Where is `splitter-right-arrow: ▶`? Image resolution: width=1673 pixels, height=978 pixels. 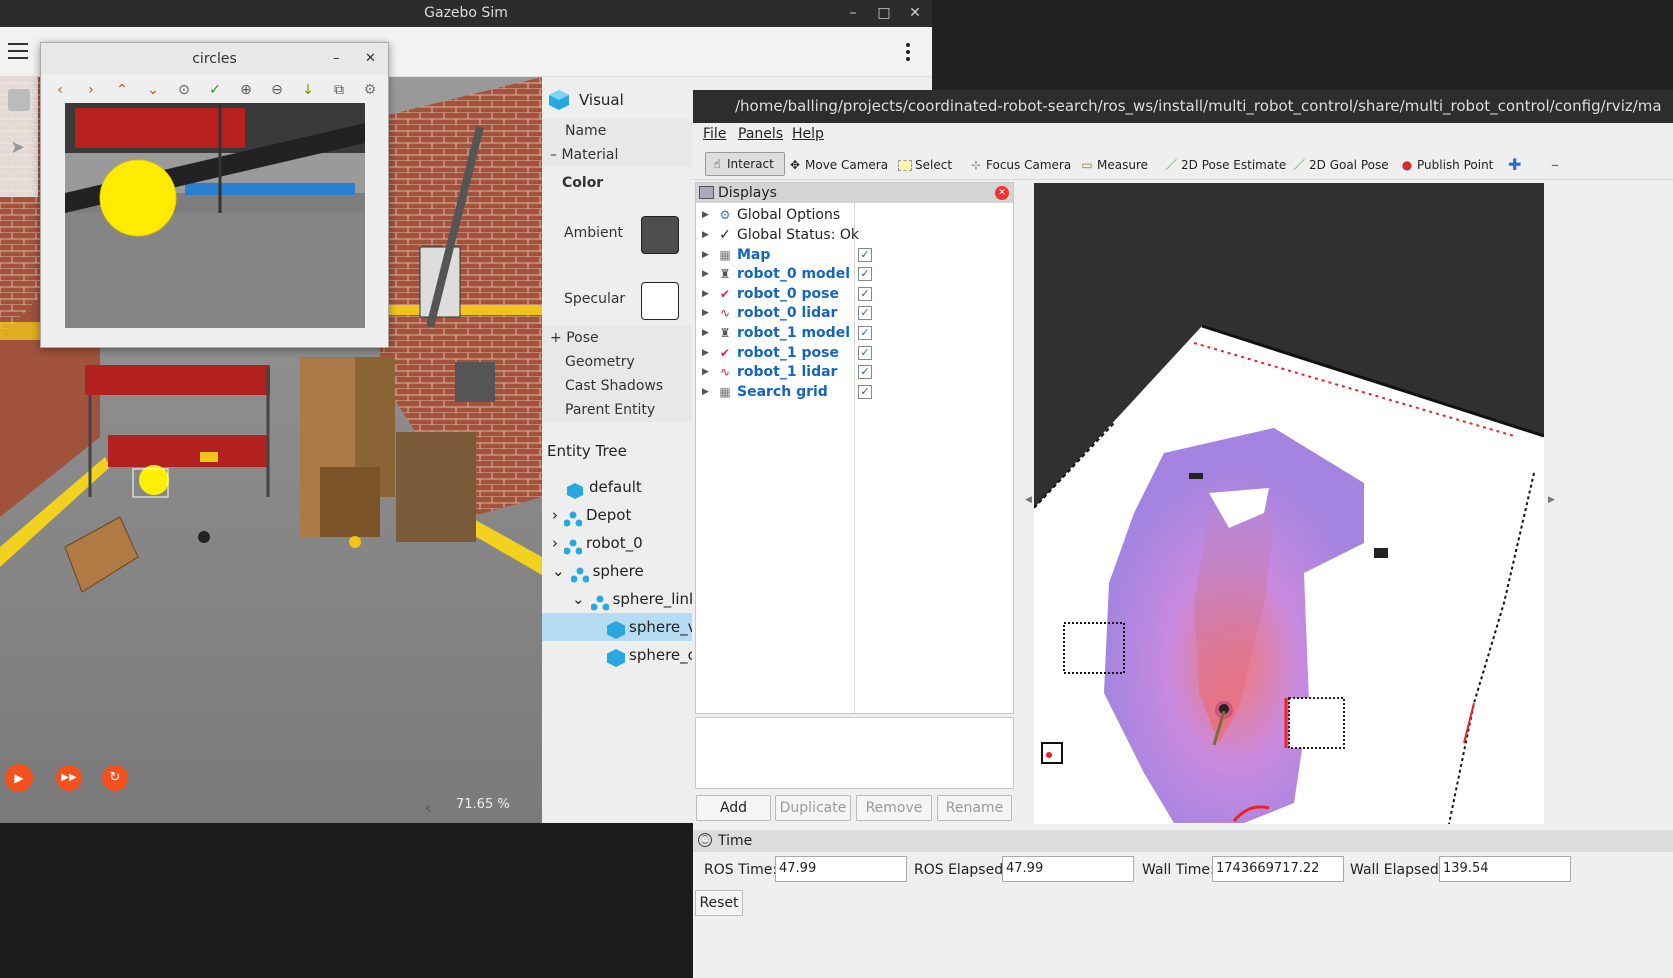
splitter-right-arrow: ▶ is located at coordinates (1551, 500).